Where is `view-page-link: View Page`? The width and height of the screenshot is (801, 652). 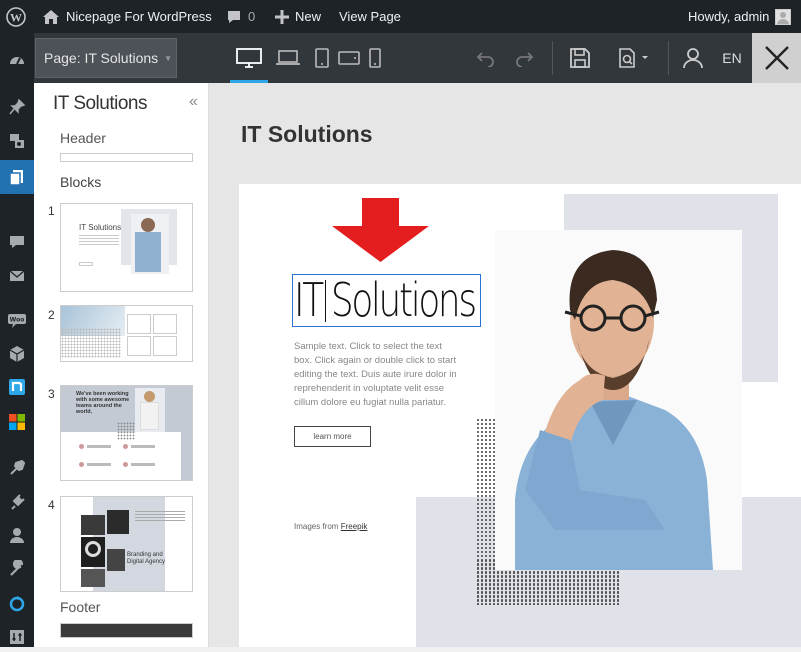 view-page-link: View Page is located at coordinates (370, 16).